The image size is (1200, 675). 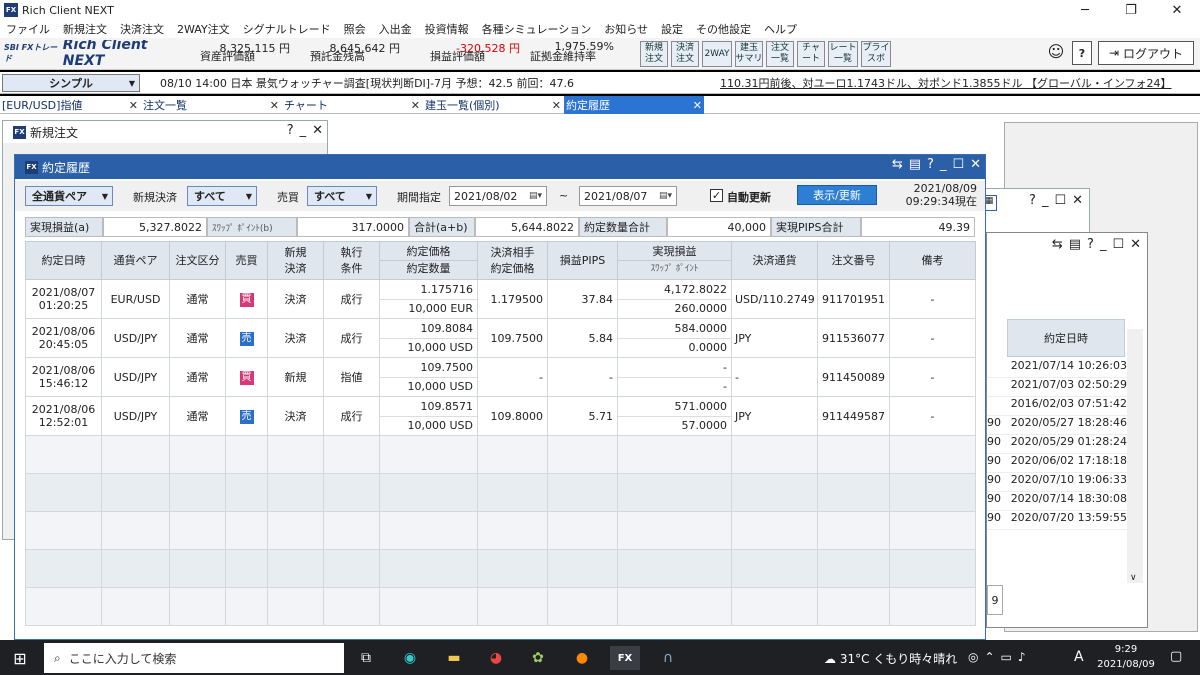 I want to click on col-side: 売買, so click(x=246, y=260).